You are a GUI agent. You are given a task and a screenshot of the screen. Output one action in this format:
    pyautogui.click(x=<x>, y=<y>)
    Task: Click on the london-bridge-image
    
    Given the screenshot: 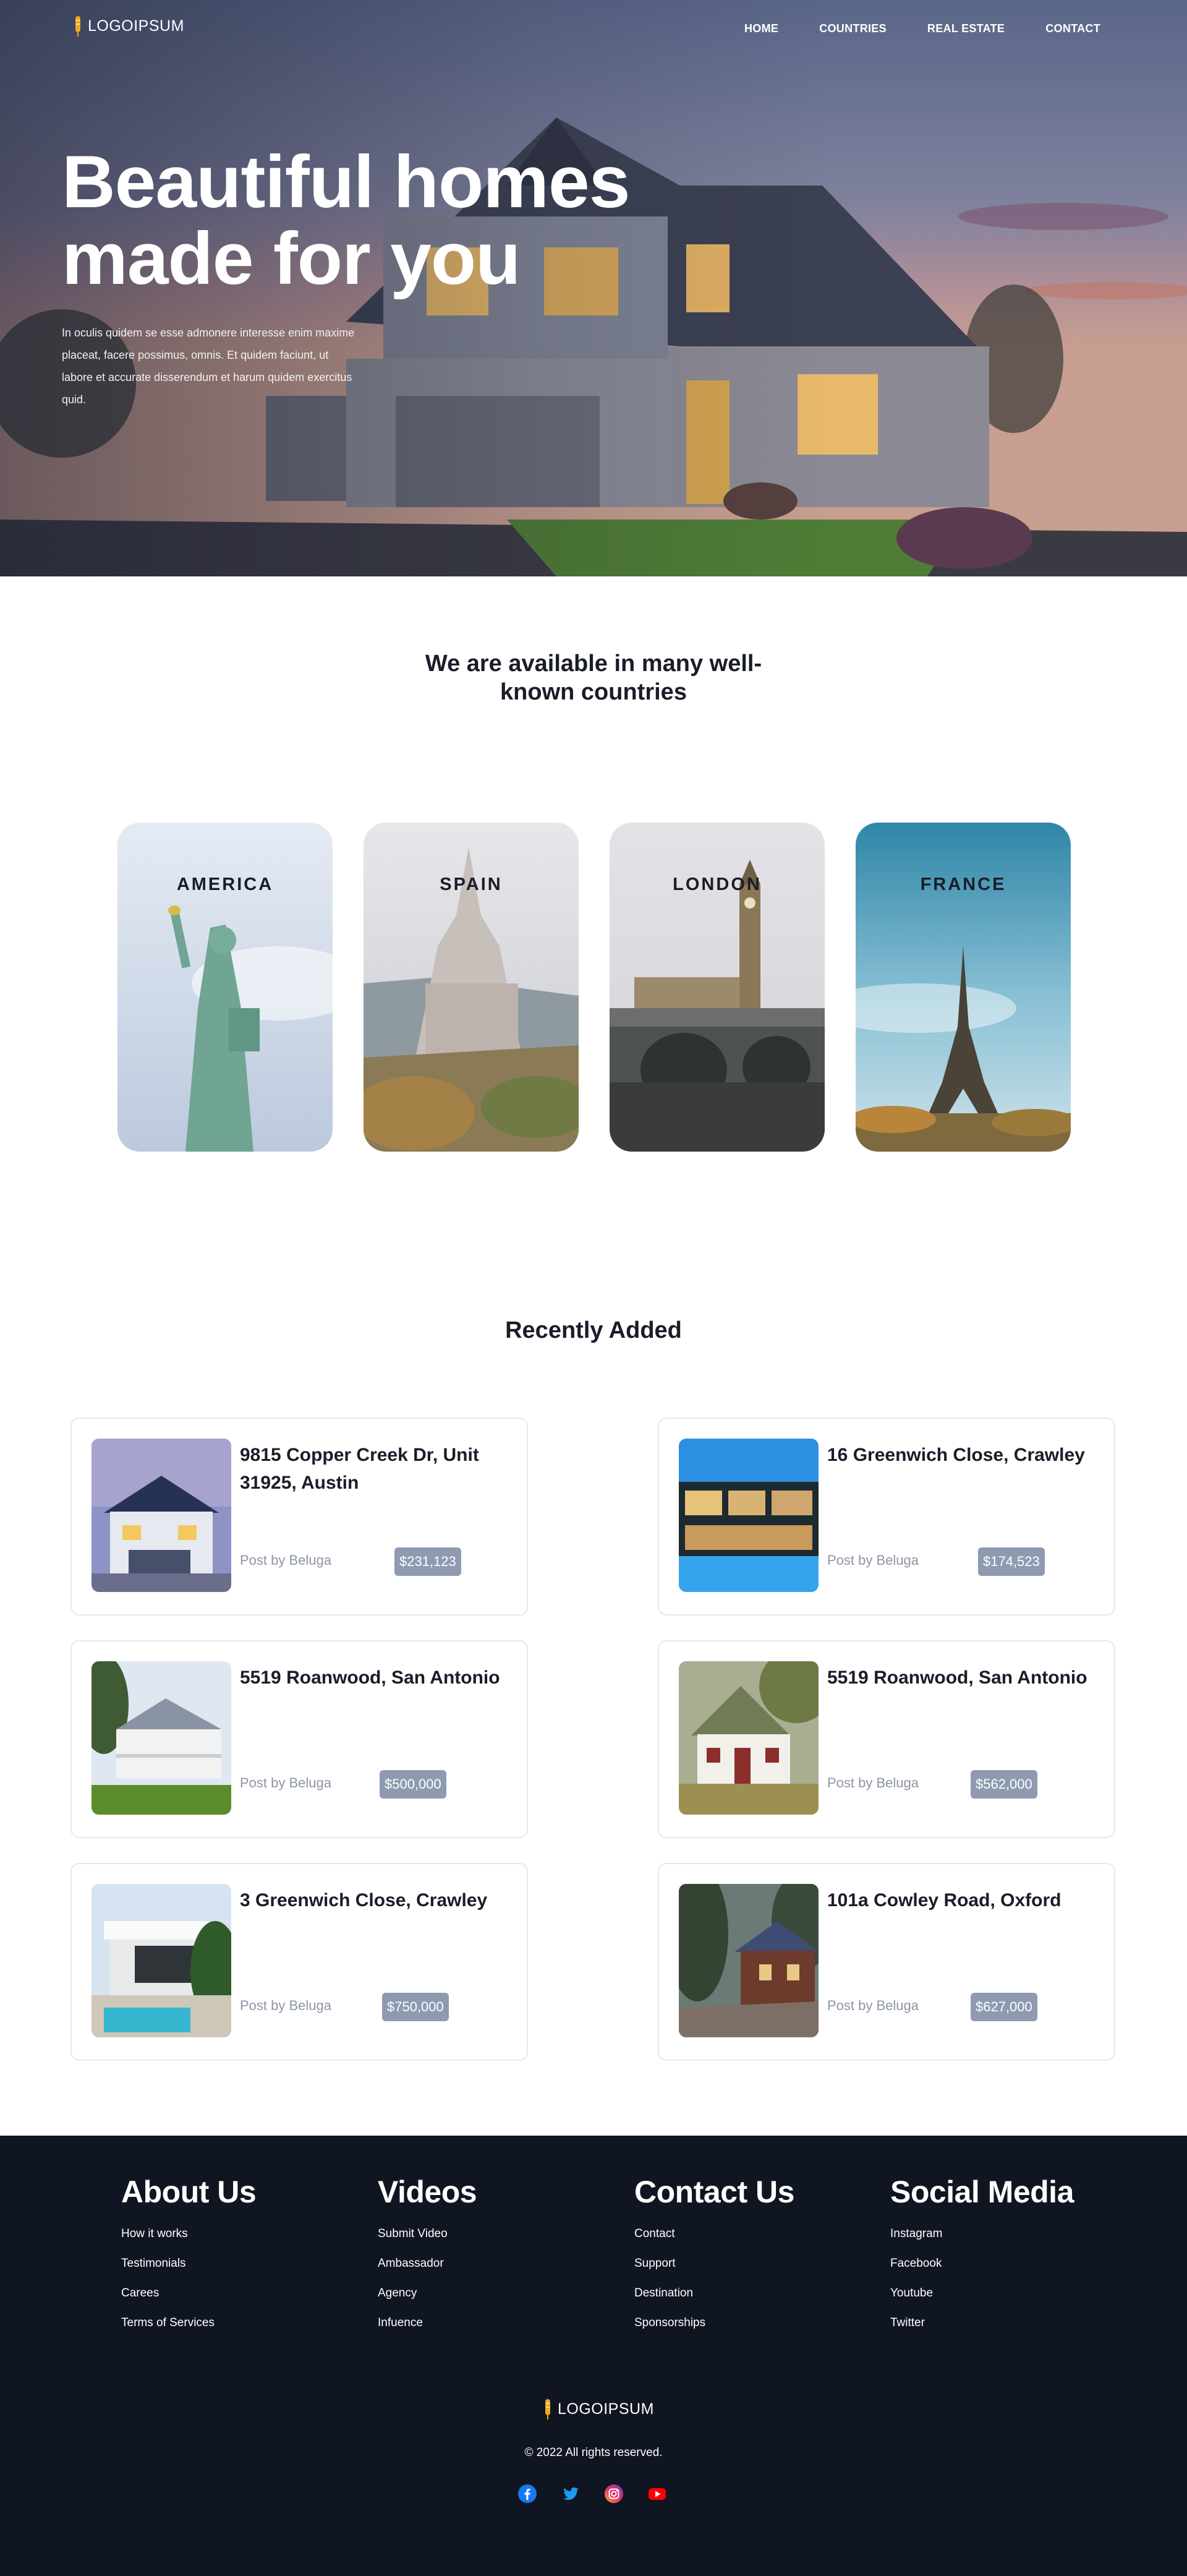 What is the action you would take?
    pyautogui.click(x=718, y=987)
    